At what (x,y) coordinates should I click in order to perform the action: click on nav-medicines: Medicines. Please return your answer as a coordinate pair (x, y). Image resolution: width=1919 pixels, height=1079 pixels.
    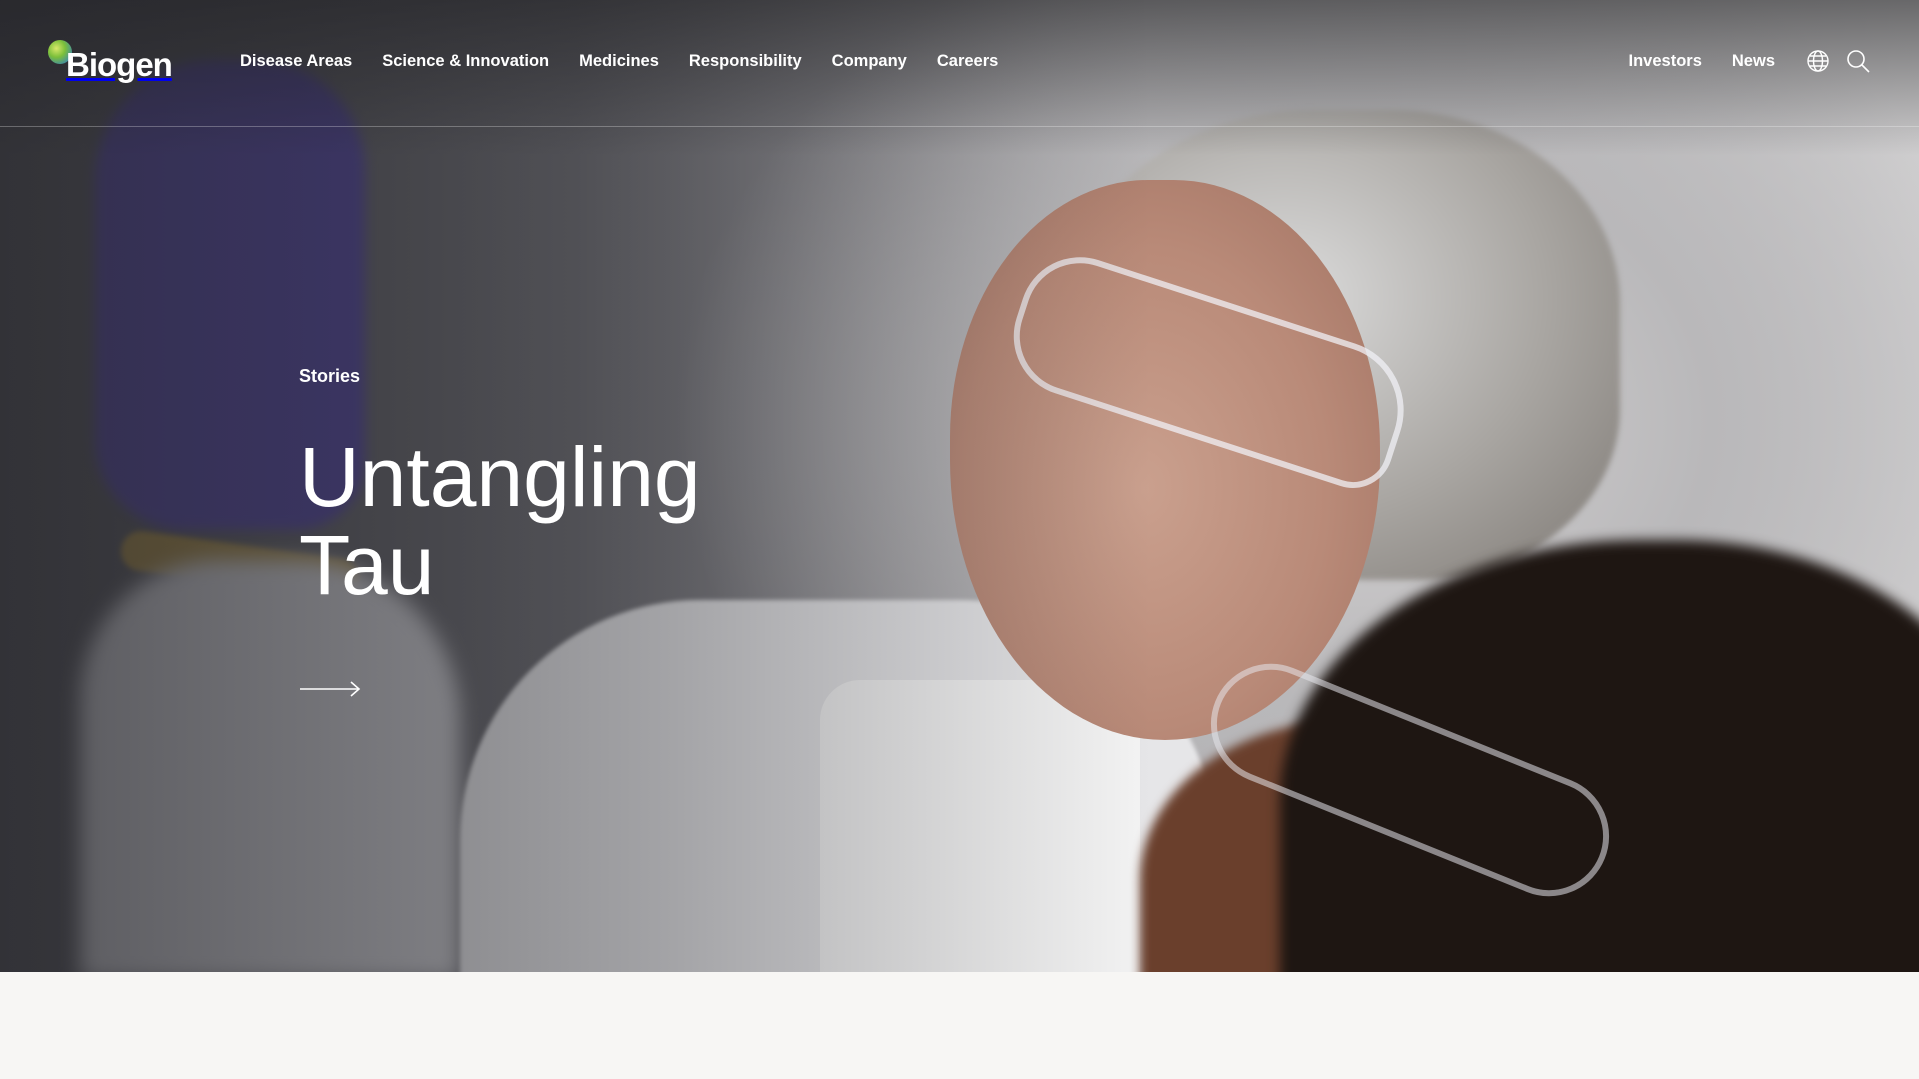
    Looking at the image, I should click on (619, 61).